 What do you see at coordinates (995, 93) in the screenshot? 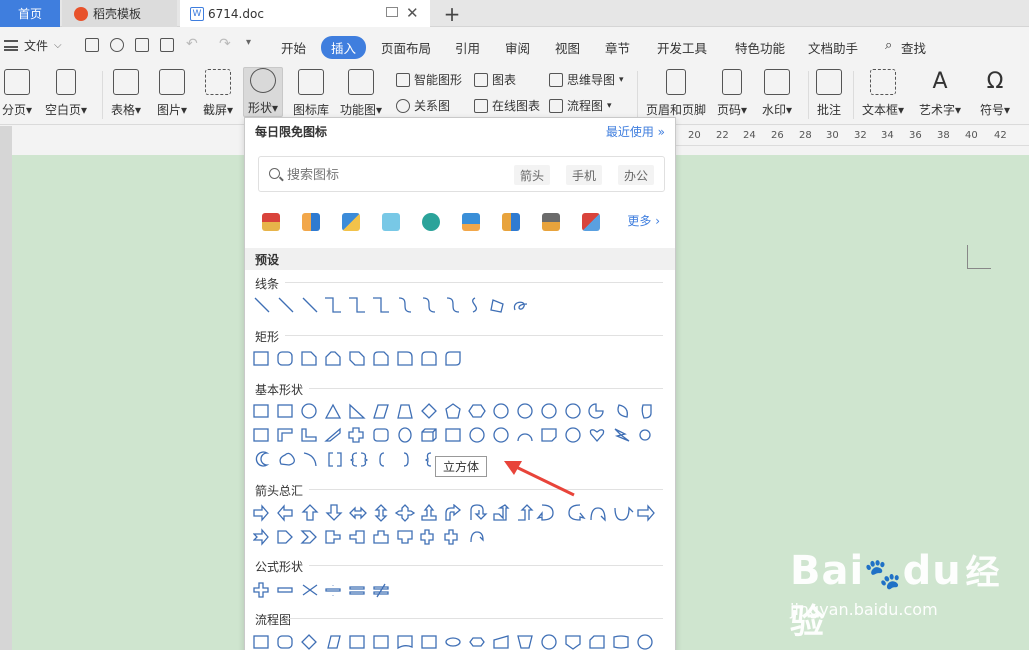
I see `symbol-button: Ω 符号▾` at bounding box center [995, 93].